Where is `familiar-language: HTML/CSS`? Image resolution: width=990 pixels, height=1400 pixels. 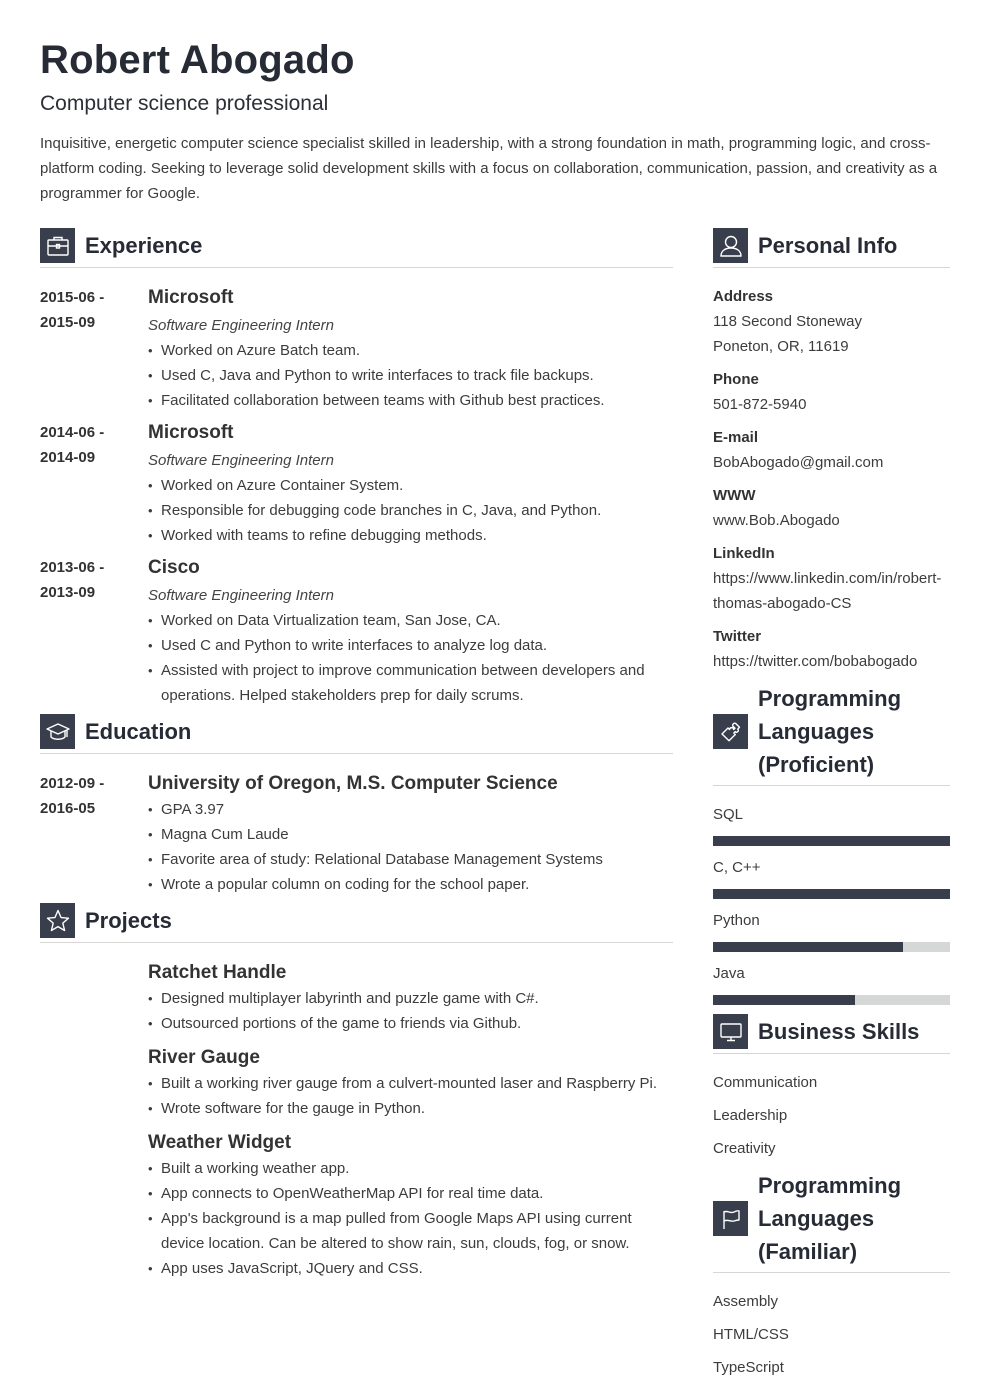 familiar-language: HTML/CSS is located at coordinates (751, 1334).